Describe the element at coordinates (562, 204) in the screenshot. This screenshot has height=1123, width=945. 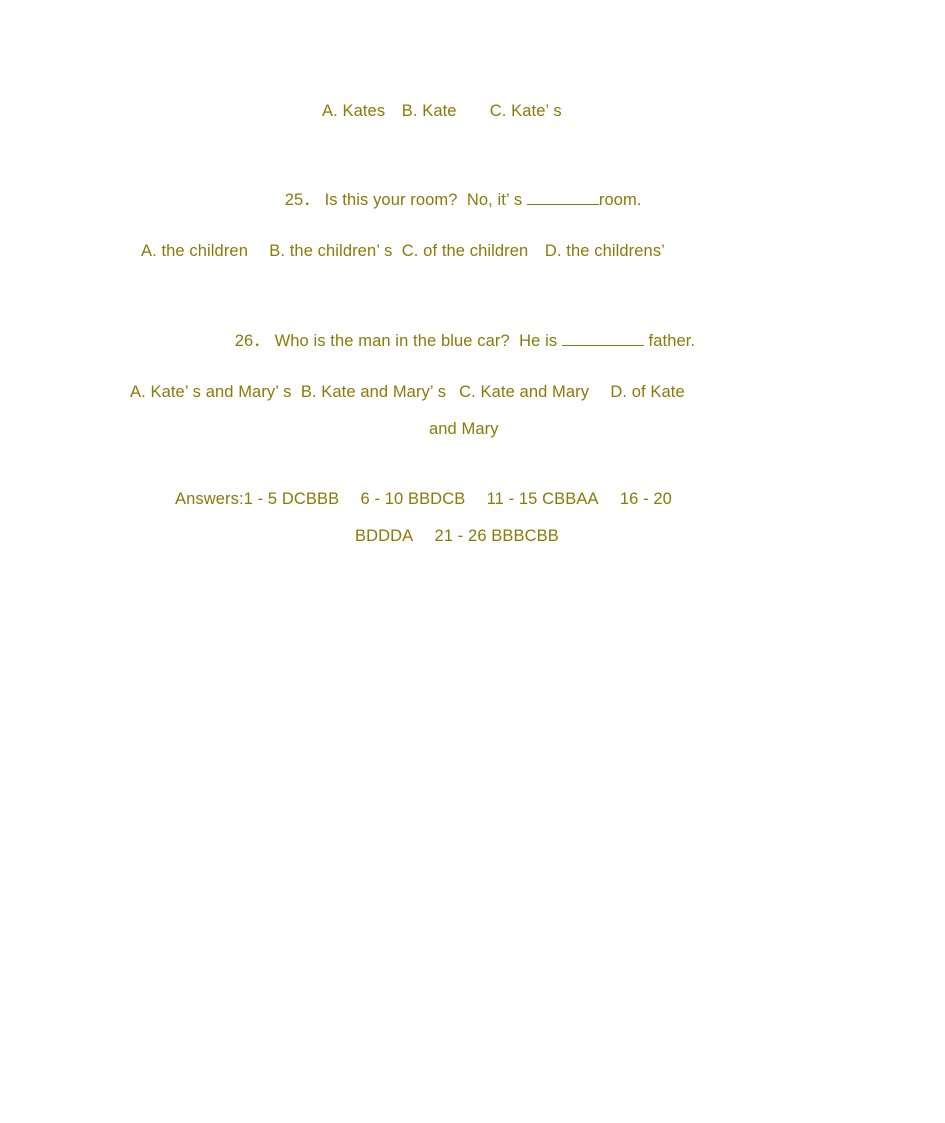
I see `question-25-answer-blank` at that location.